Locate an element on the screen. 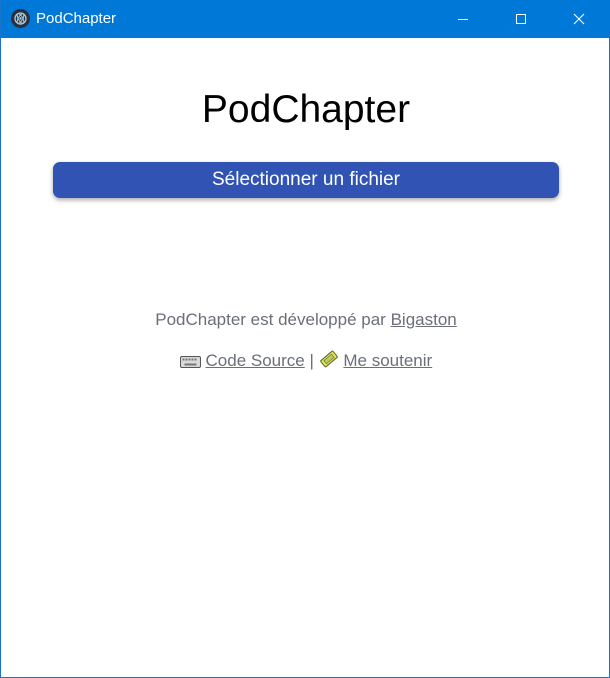 This screenshot has width=610, height=678. minimize-icon is located at coordinates (463, 19).